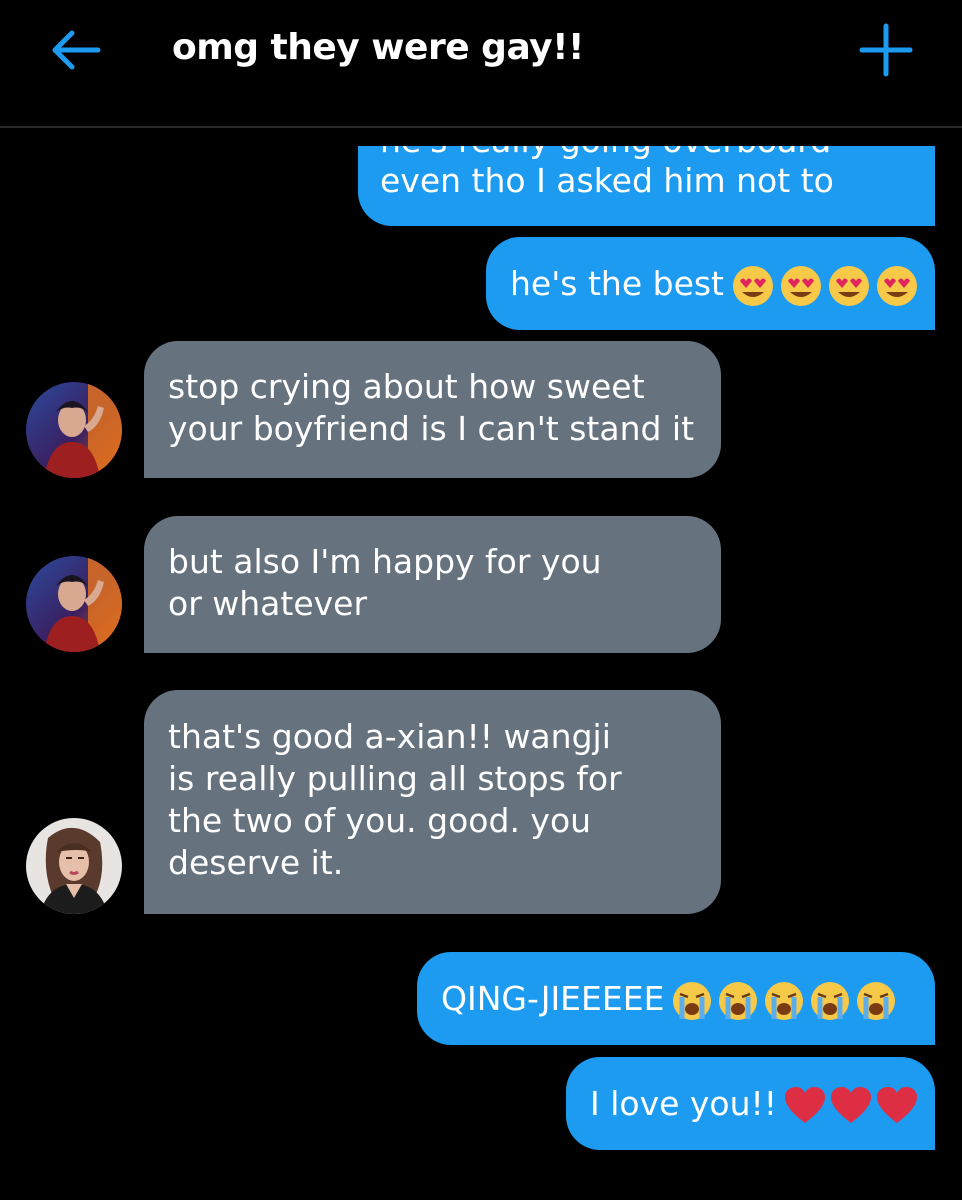 This screenshot has height=1200, width=962. Describe the element at coordinates (406, 386) in the screenshot. I see `message-text-line: stop crying about how sweet` at that location.